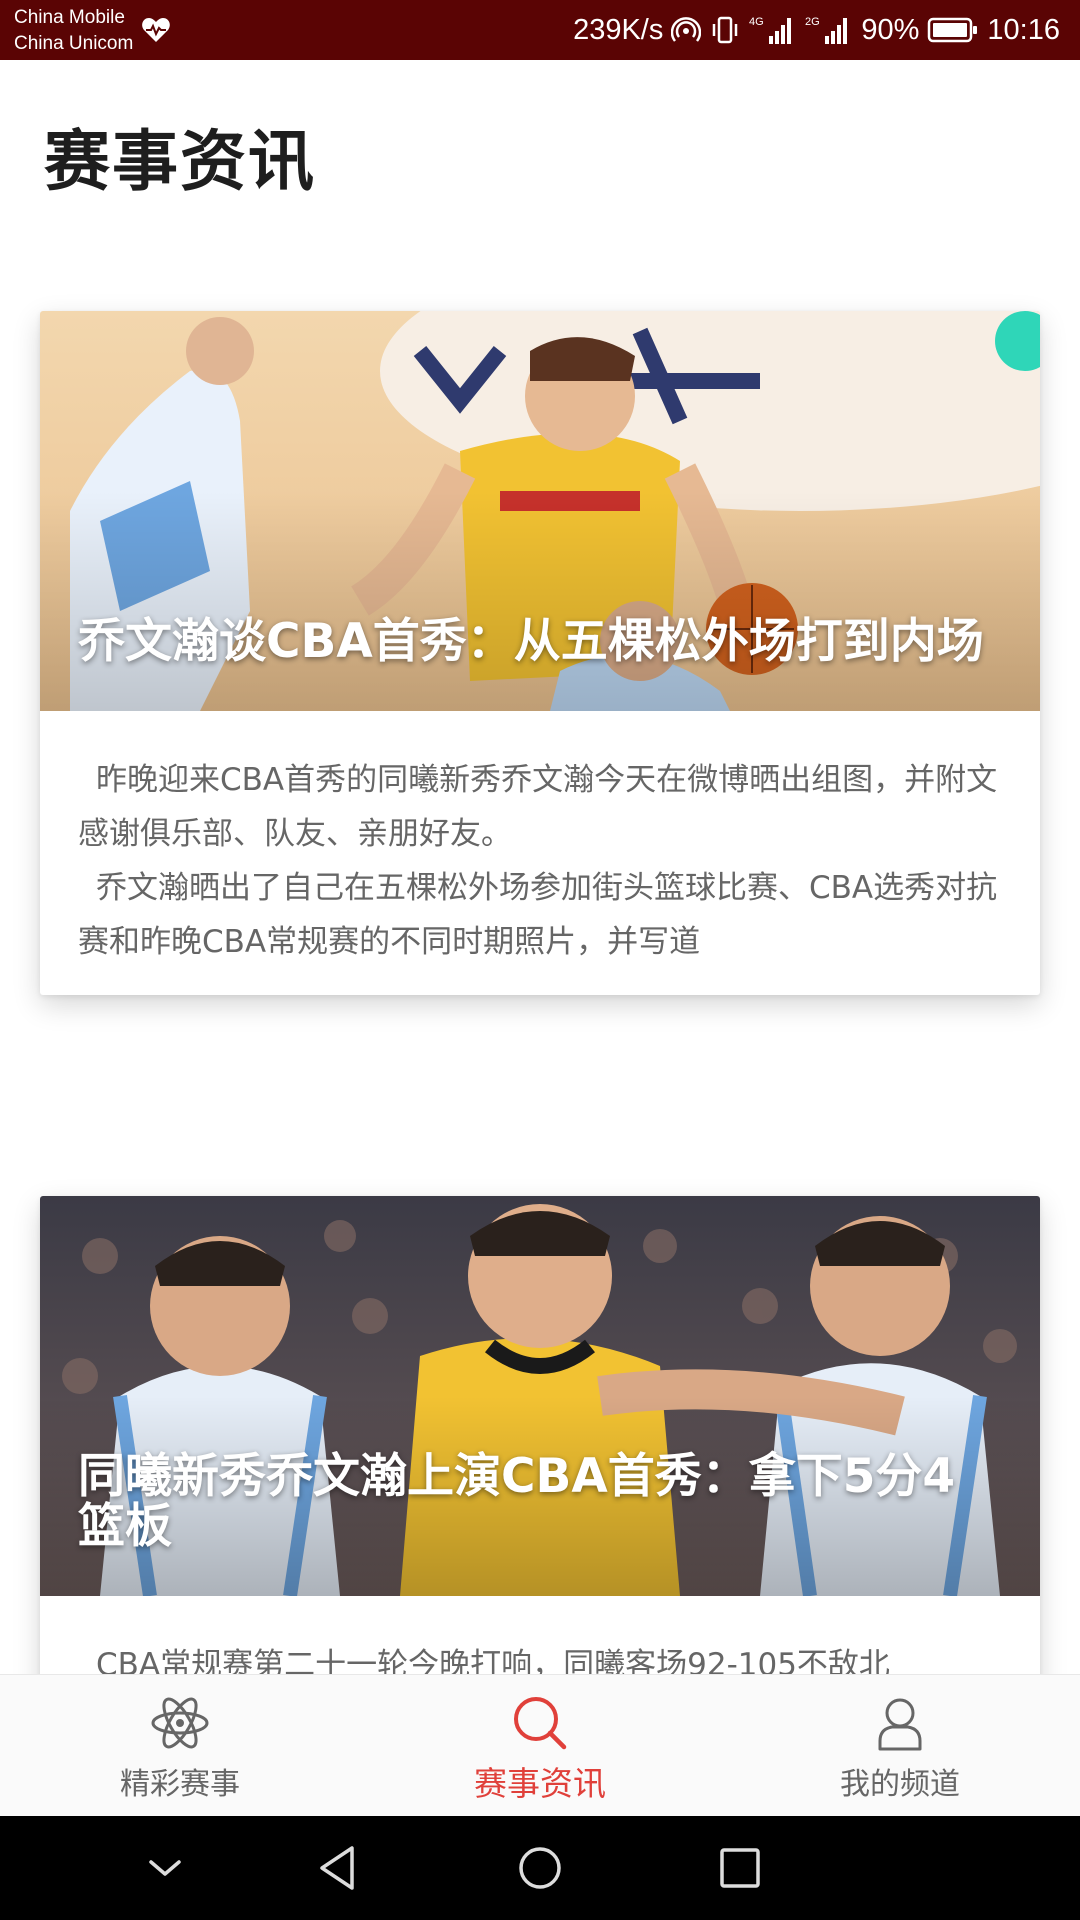 This screenshot has height=1920, width=1080. I want to click on nav-item-news: 赛事资讯, so click(540, 1746).